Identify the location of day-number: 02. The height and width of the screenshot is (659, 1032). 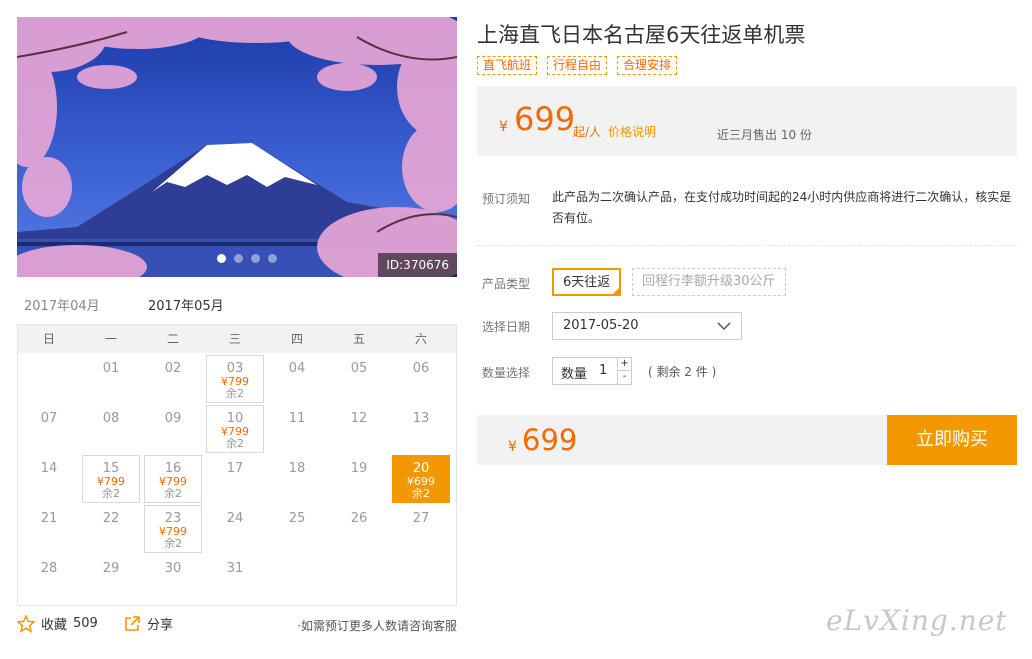
(173, 368).